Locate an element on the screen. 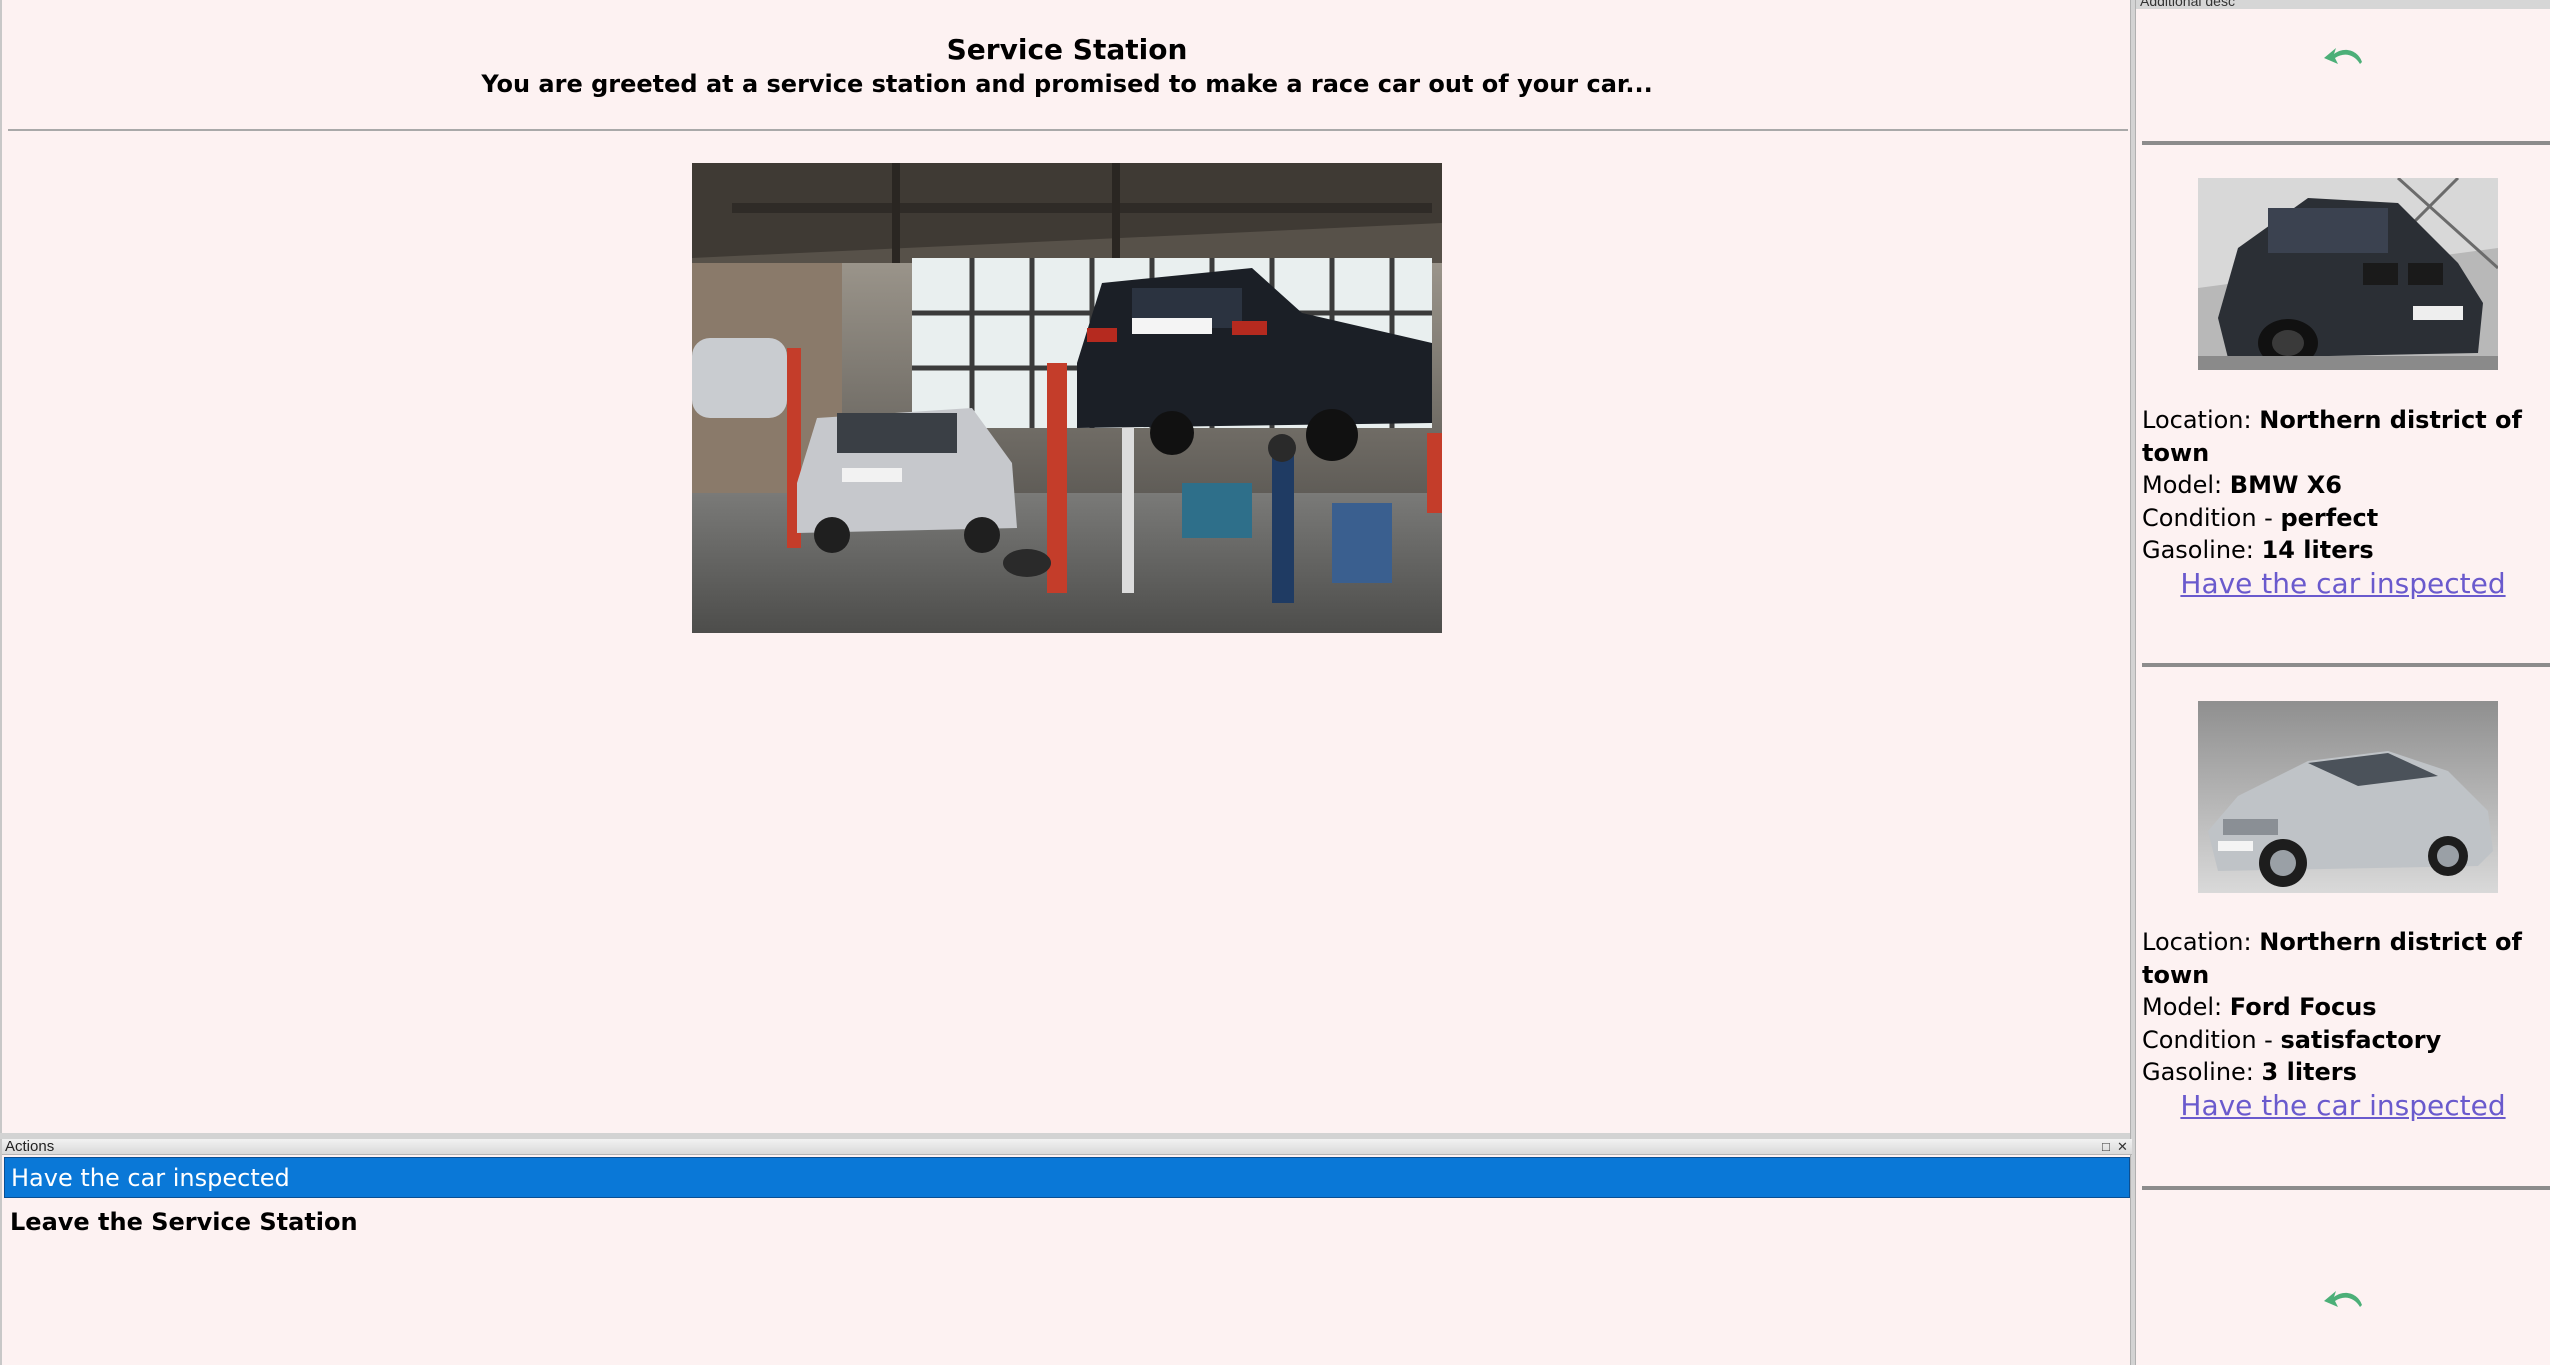 The image size is (2550, 1365). side-panel-title: Additional desc is located at coordinates (2187, 4).